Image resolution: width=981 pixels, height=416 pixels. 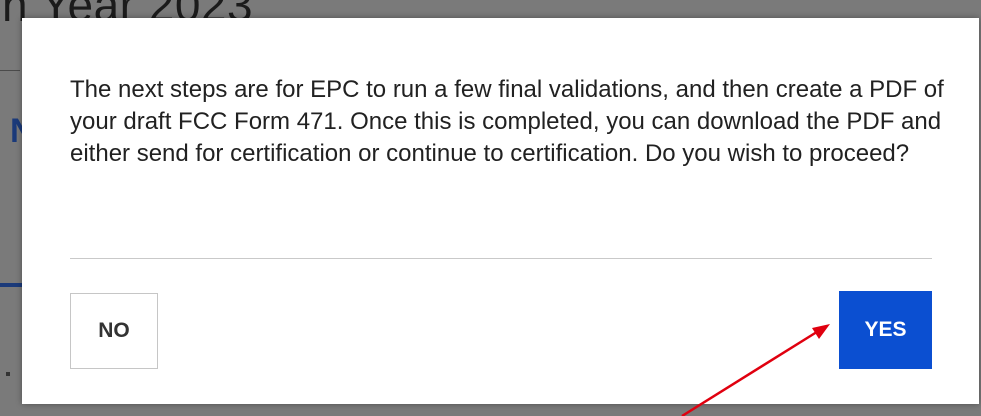 What do you see at coordinates (885, 330) in the screenshot?
I see `yes-button: YES` at bounding box center [885, 330].